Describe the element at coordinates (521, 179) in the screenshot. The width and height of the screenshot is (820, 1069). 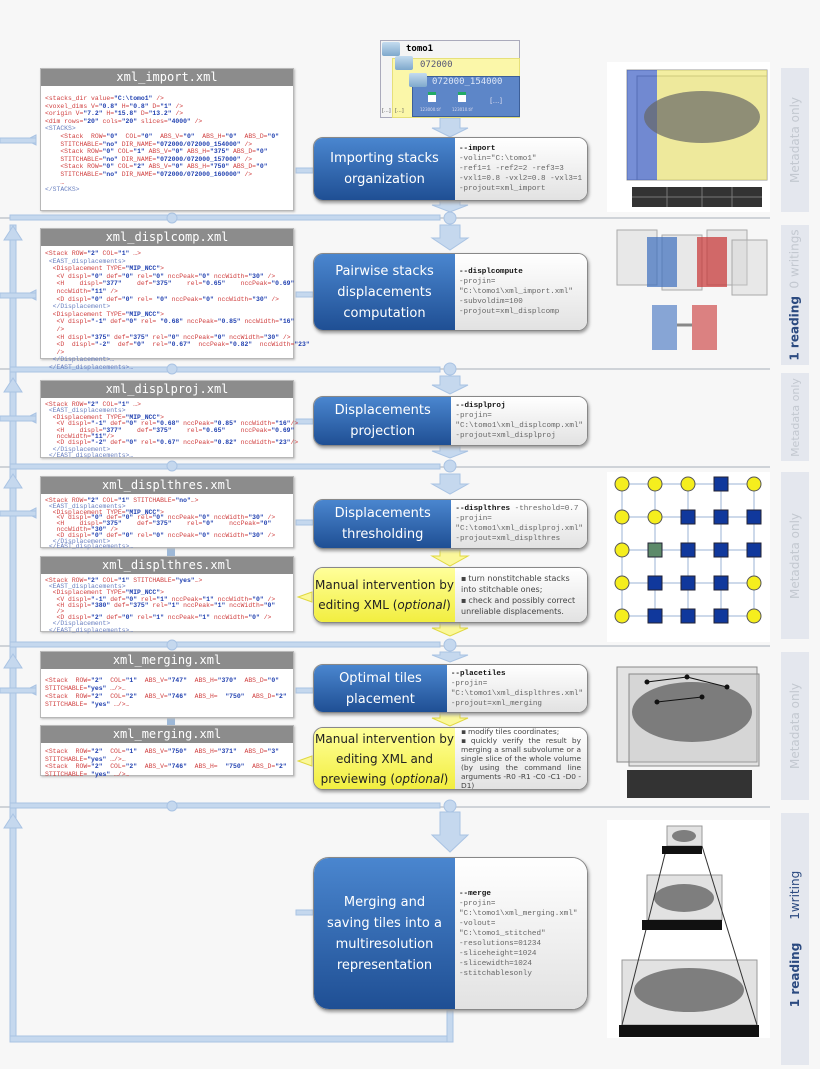
I see `command-arg: -vxl1=0.8 -vxl2=0.8 -vxl3=1` at that location.